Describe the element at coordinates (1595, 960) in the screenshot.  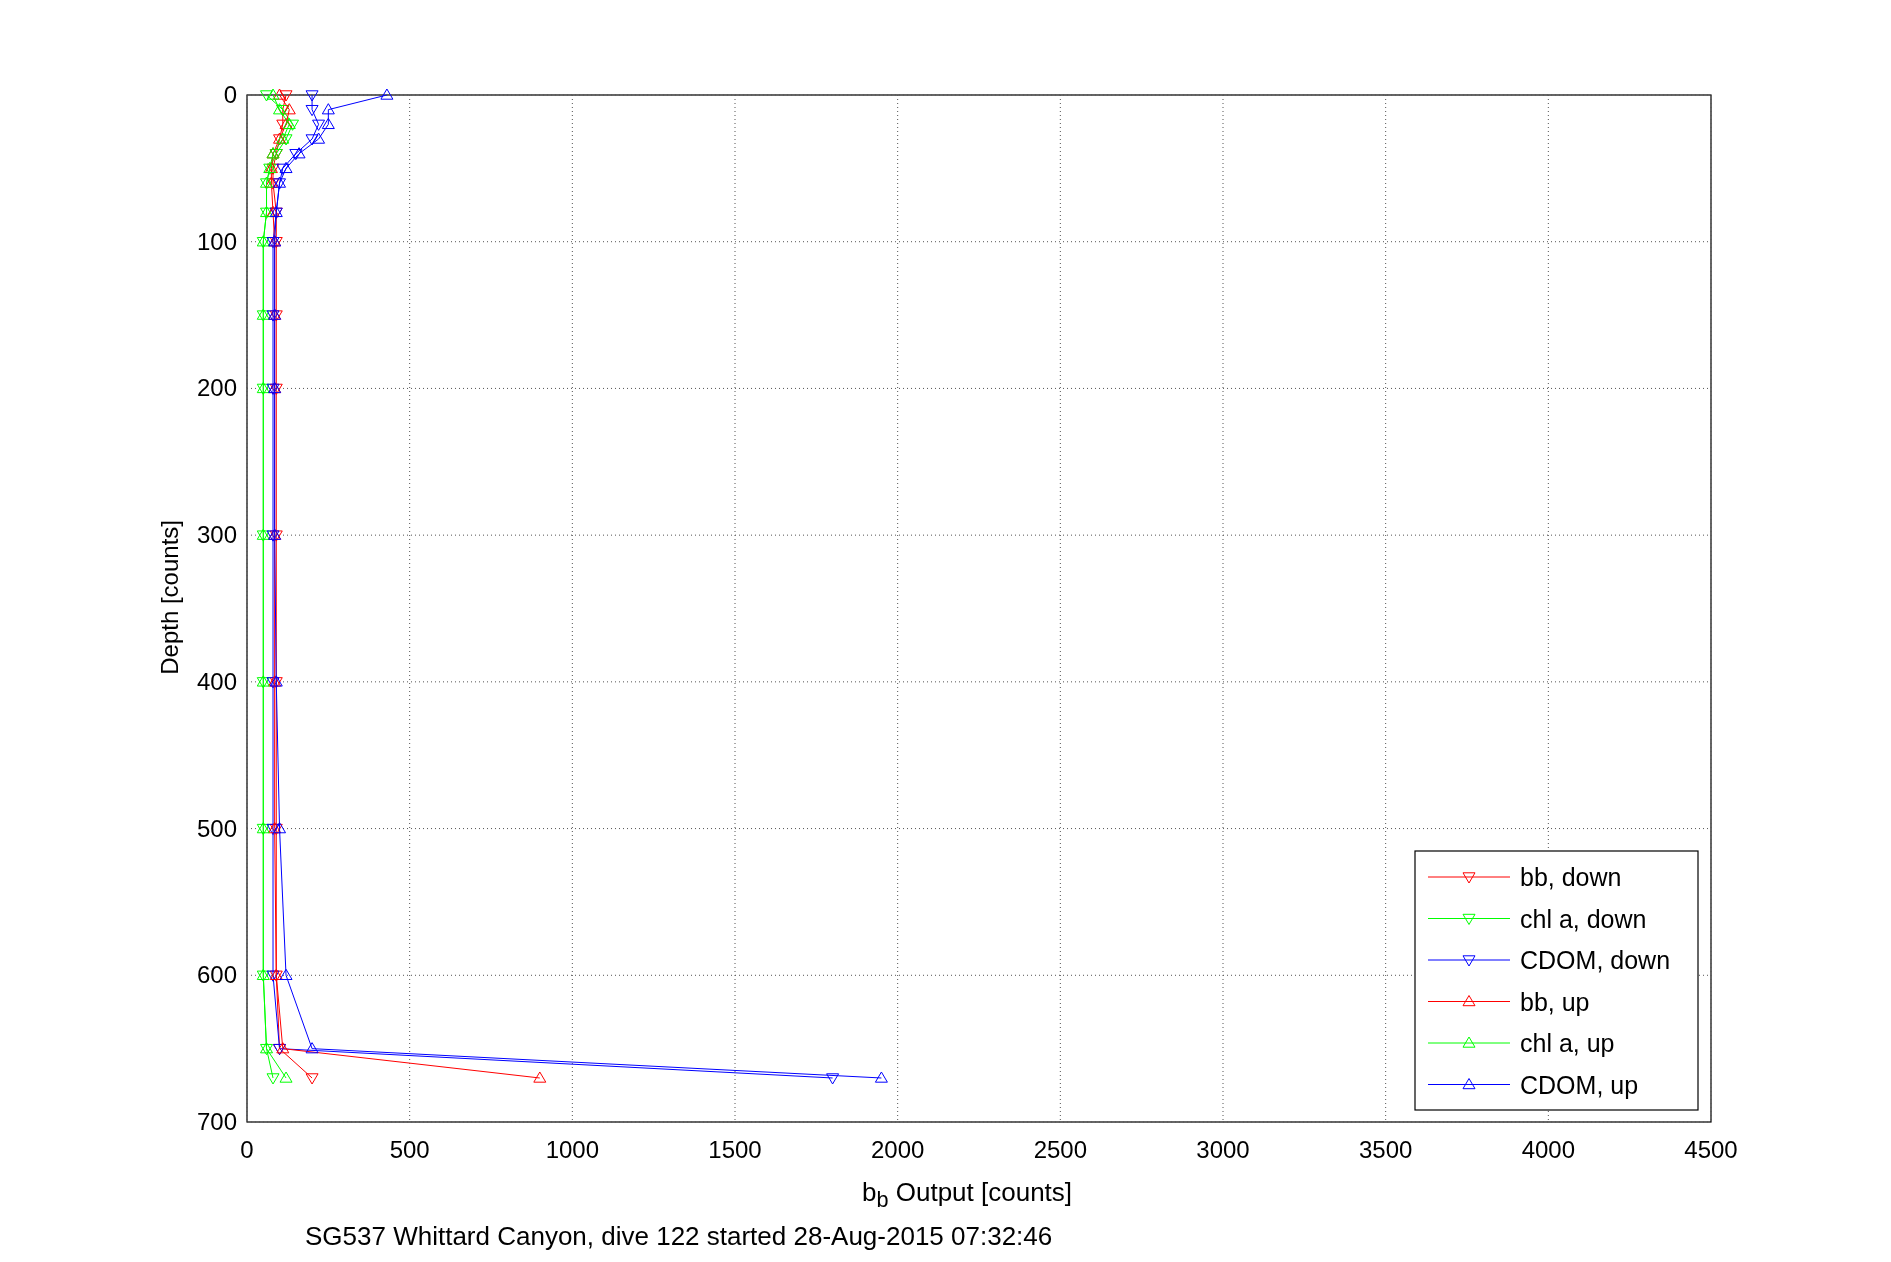
I see `legend-label: CDOM, down` at that location.